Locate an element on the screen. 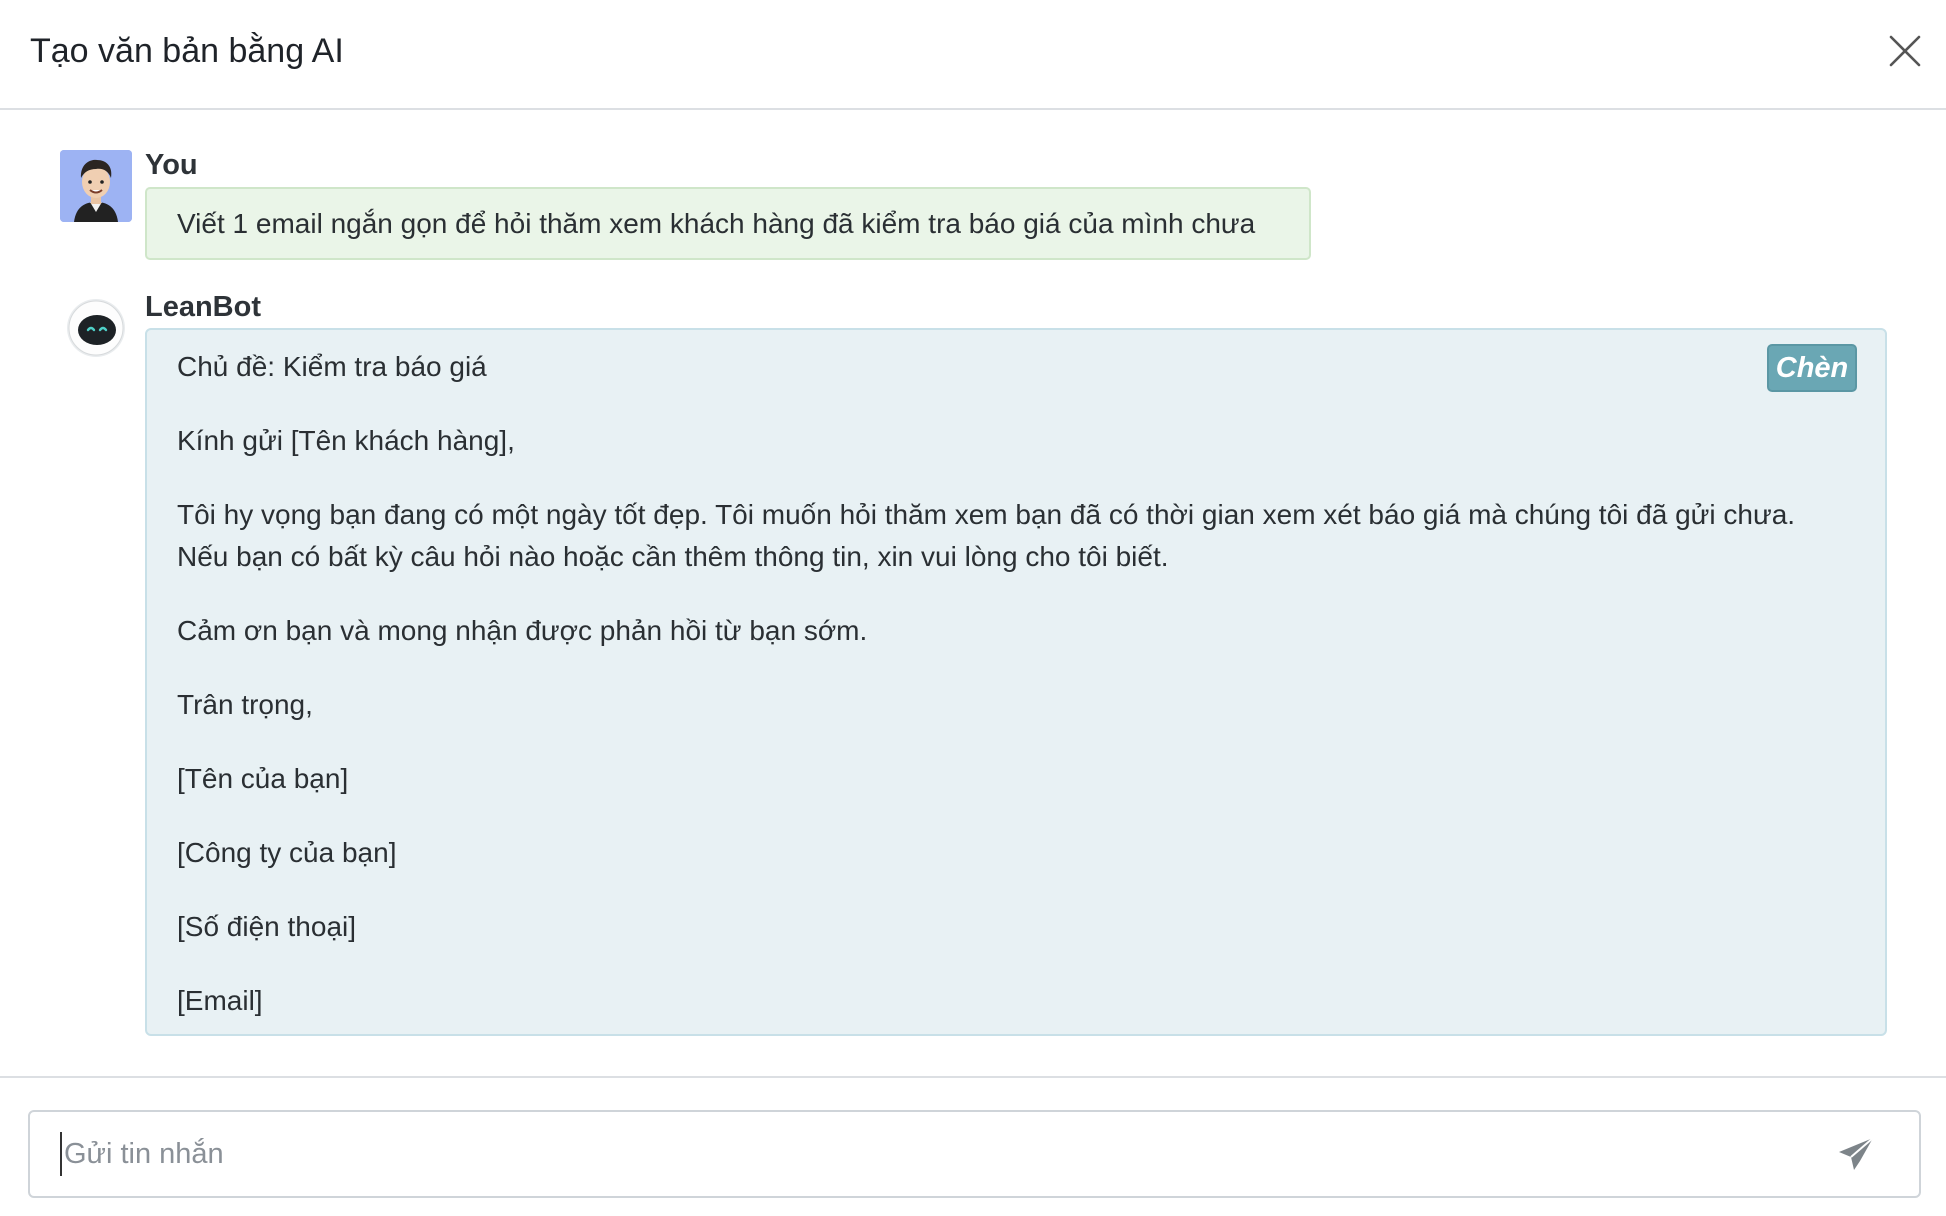  email-subject-line: Chủ đề: Kiểm tra báo giá is located at coordinates (332, 366).